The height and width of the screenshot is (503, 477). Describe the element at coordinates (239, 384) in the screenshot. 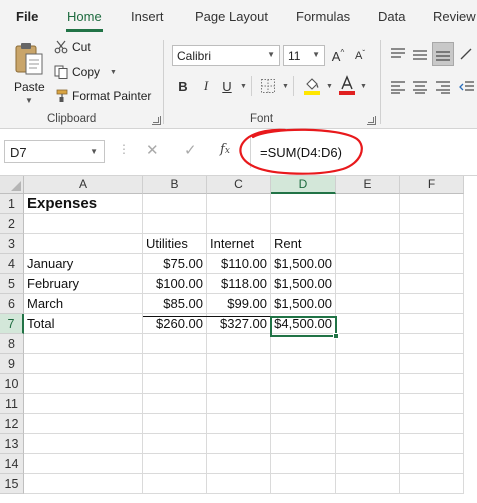

I see `cell-c10` at that location.